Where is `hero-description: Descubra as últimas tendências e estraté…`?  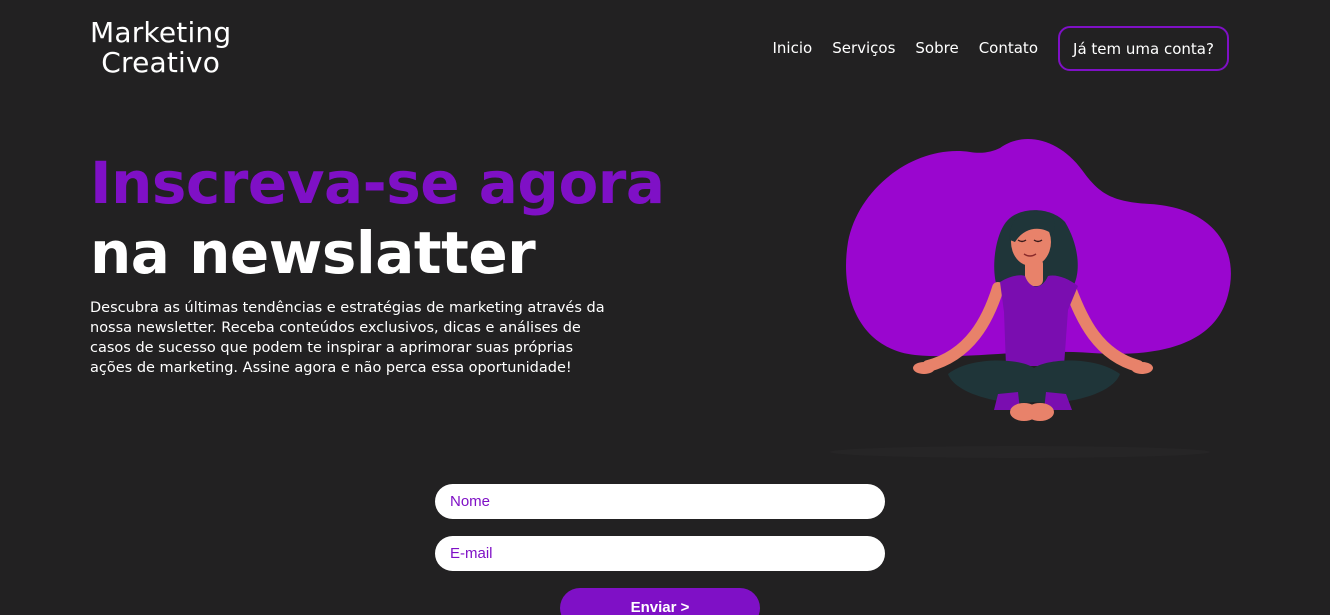
hero-description: Descubra as últimas tendências e estraté… is located at coordinates (347, 338).